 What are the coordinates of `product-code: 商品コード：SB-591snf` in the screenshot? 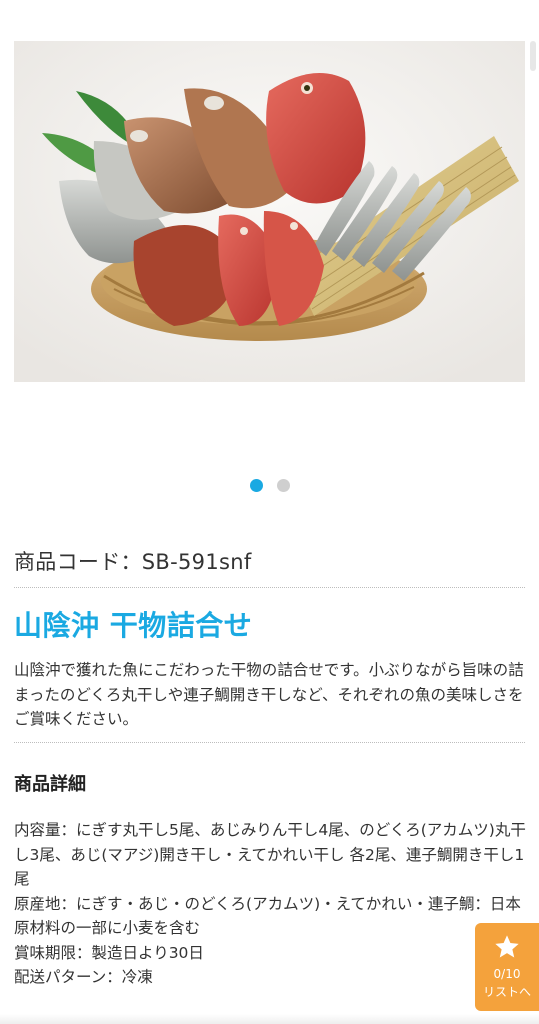 It's located at (133, 562).